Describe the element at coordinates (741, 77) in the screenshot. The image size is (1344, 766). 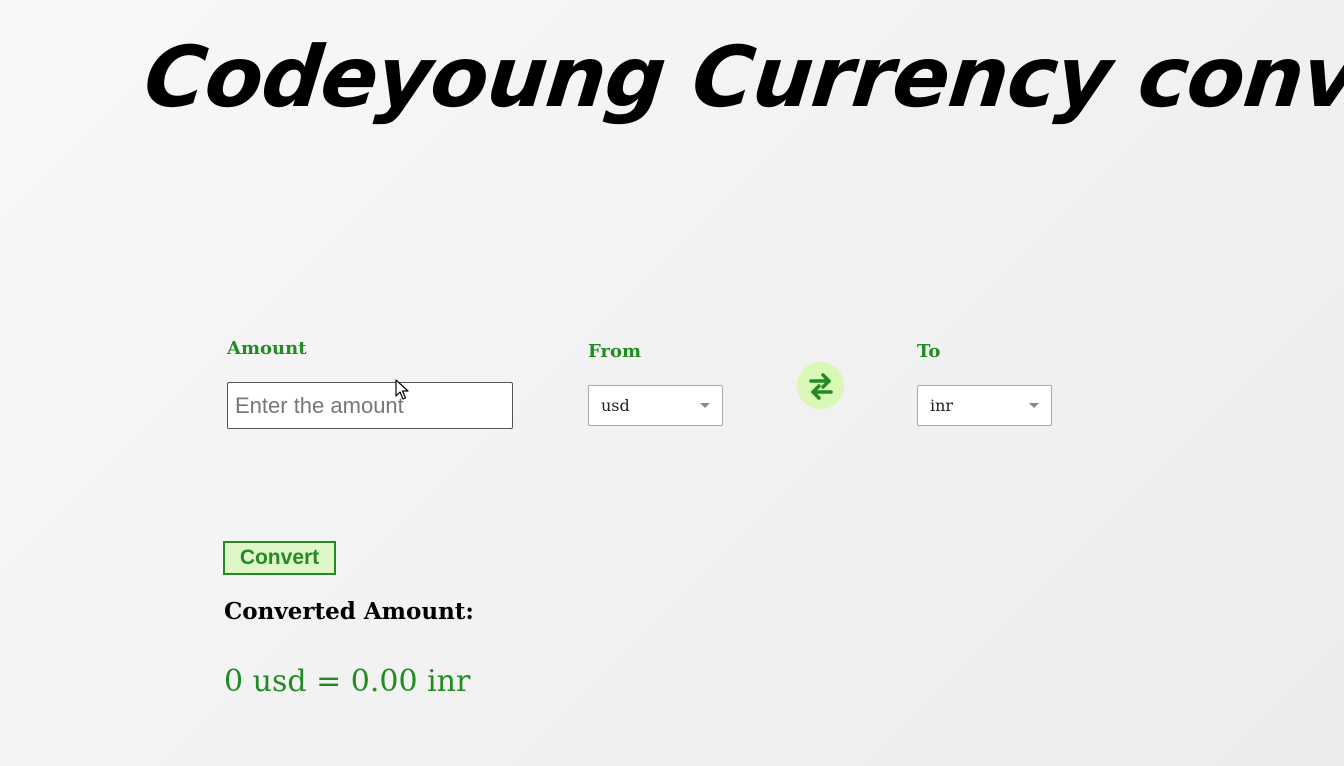
I see `page-title: Codeyoung Currency converter` at that location.